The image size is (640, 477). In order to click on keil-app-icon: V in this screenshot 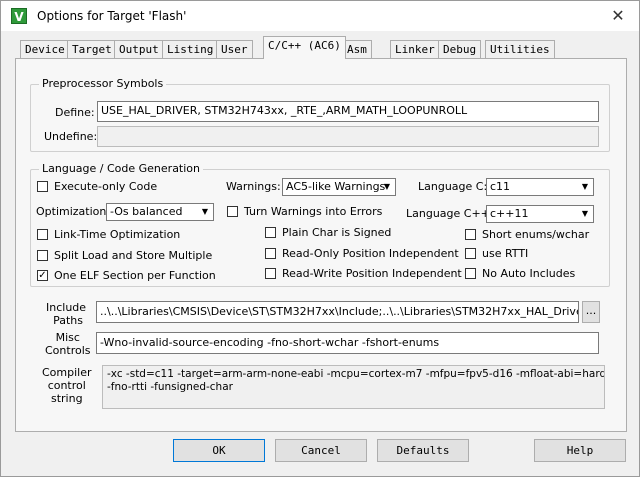, I will do `click(19, 16)`.